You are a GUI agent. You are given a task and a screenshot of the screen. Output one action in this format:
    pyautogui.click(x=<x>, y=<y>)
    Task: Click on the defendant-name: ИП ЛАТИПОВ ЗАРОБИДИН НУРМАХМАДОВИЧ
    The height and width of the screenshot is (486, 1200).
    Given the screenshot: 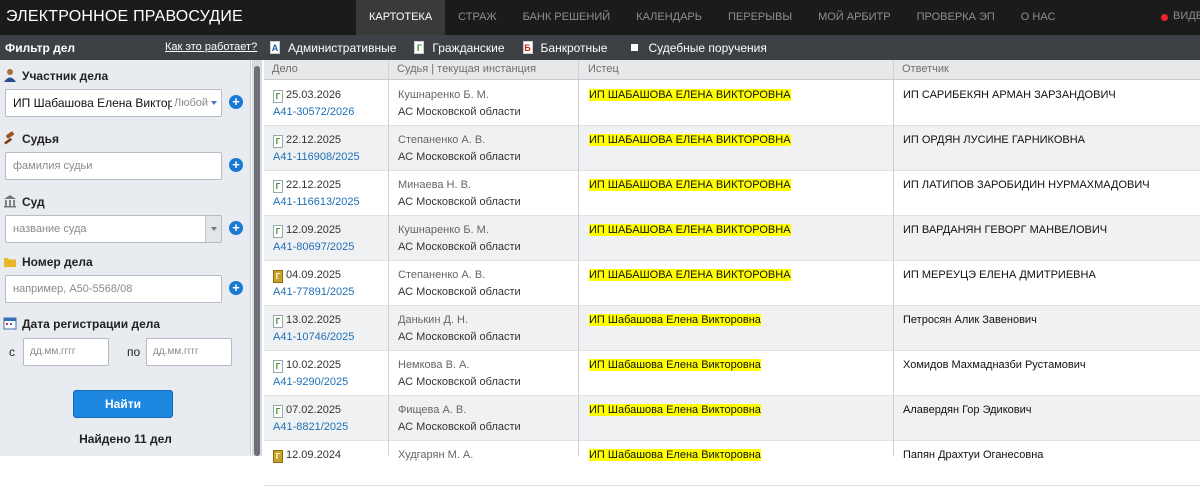 What is the action you would take?
    pyautogui.click(x=1026, y=185)
    